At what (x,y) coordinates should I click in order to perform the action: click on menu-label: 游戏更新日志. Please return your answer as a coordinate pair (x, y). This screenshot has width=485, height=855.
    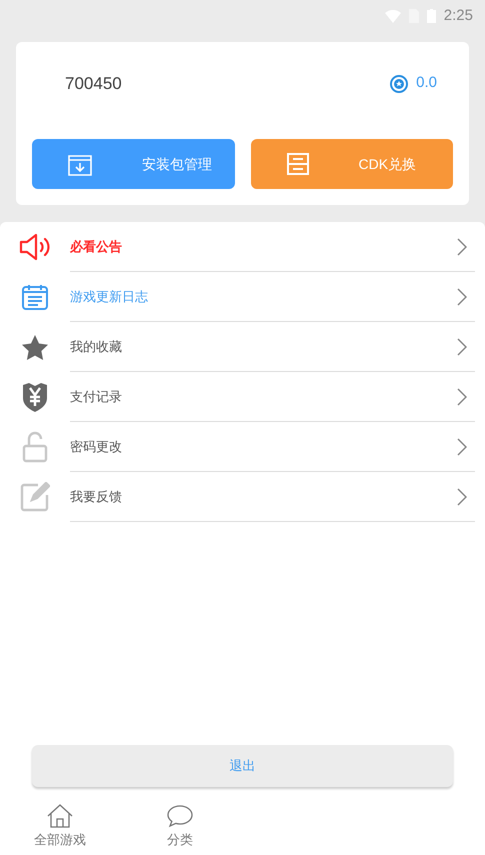
    Looking at the image, I should click on (109, 297).